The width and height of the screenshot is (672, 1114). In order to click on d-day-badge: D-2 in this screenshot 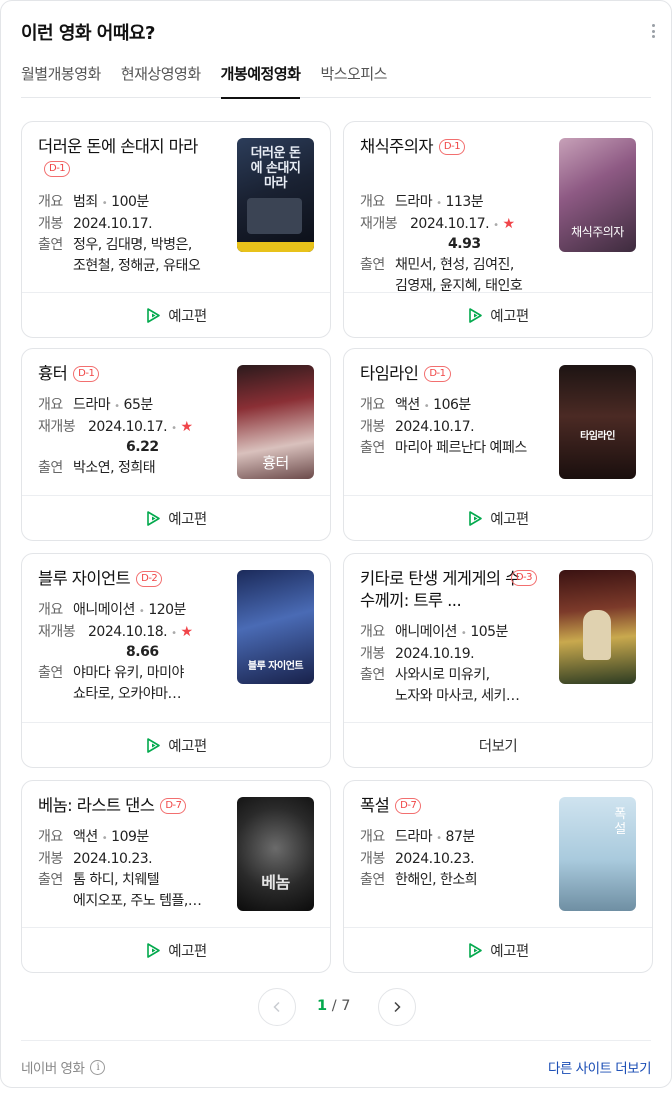, I will do `click(149, 579)`.